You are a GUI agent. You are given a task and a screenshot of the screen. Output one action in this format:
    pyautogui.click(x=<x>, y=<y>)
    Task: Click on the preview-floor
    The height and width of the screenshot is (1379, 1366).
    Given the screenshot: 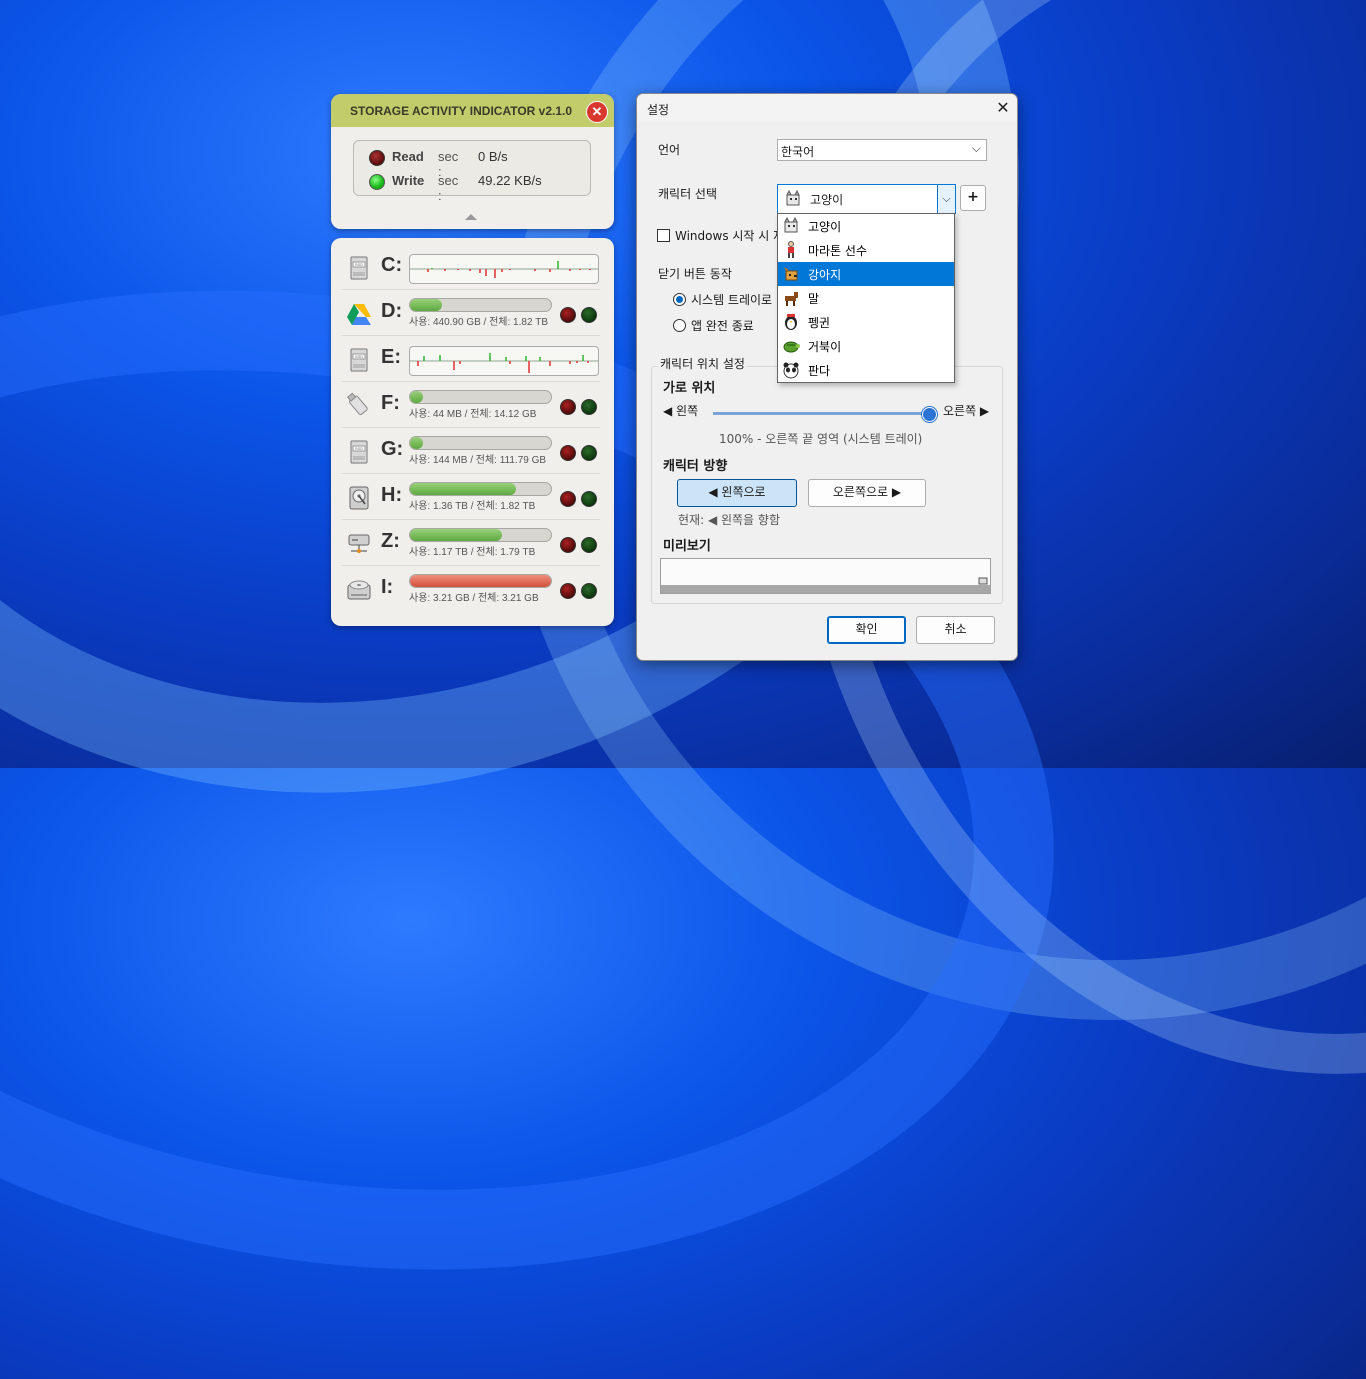 What is the action you would take?
    pyautogui.click(x=825, y=589)
    